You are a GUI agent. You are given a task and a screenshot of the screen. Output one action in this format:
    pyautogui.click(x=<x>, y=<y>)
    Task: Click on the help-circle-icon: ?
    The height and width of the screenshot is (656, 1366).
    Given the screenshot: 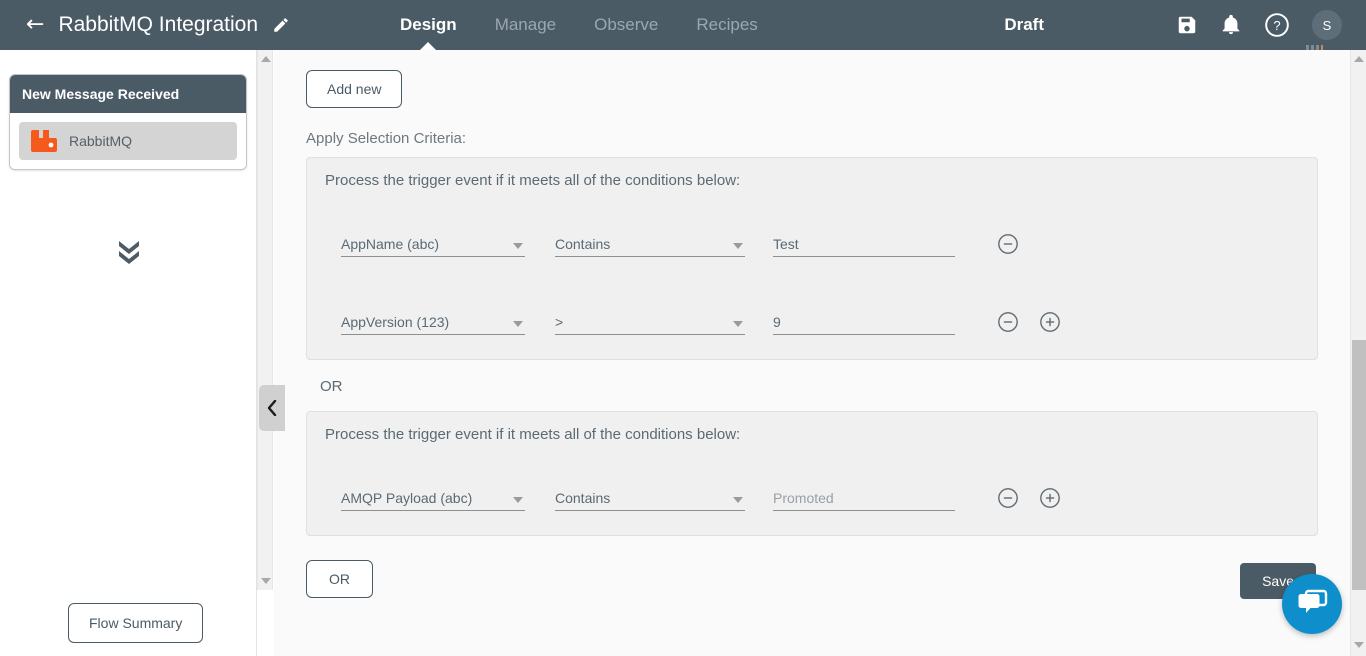 What is the action you would take?
    pyautogui.click(x=1277, y=25)
    